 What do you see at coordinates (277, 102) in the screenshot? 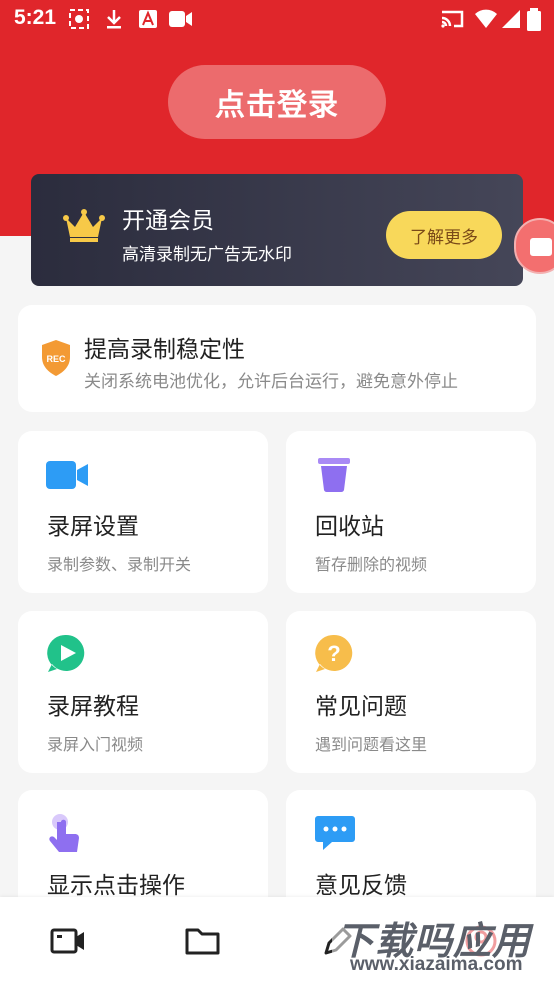
I see `login-button: 点击登录` at bounding box center [277, 102].